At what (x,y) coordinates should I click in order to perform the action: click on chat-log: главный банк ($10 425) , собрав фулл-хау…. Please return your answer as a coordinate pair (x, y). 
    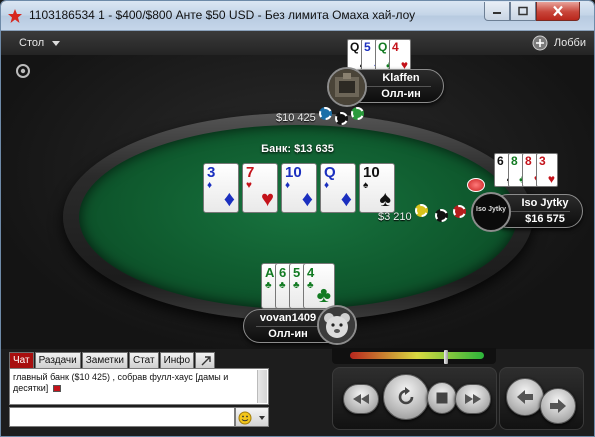
    Looking at the image, I should click on (139, 386).